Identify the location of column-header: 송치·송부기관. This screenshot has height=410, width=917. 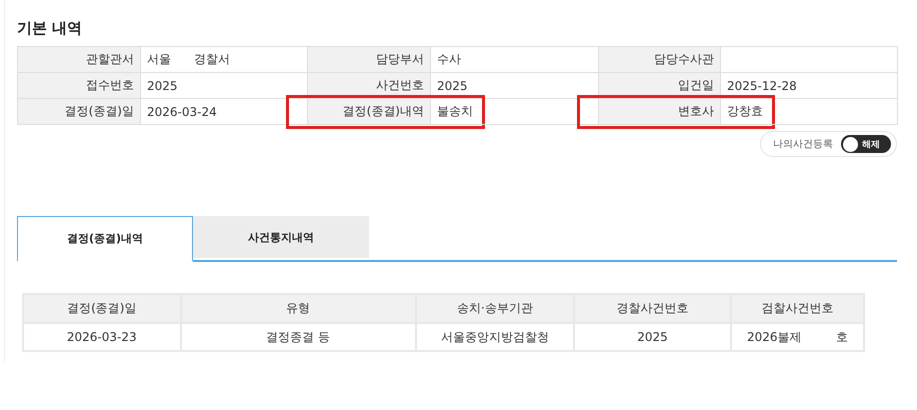
(495, 308).